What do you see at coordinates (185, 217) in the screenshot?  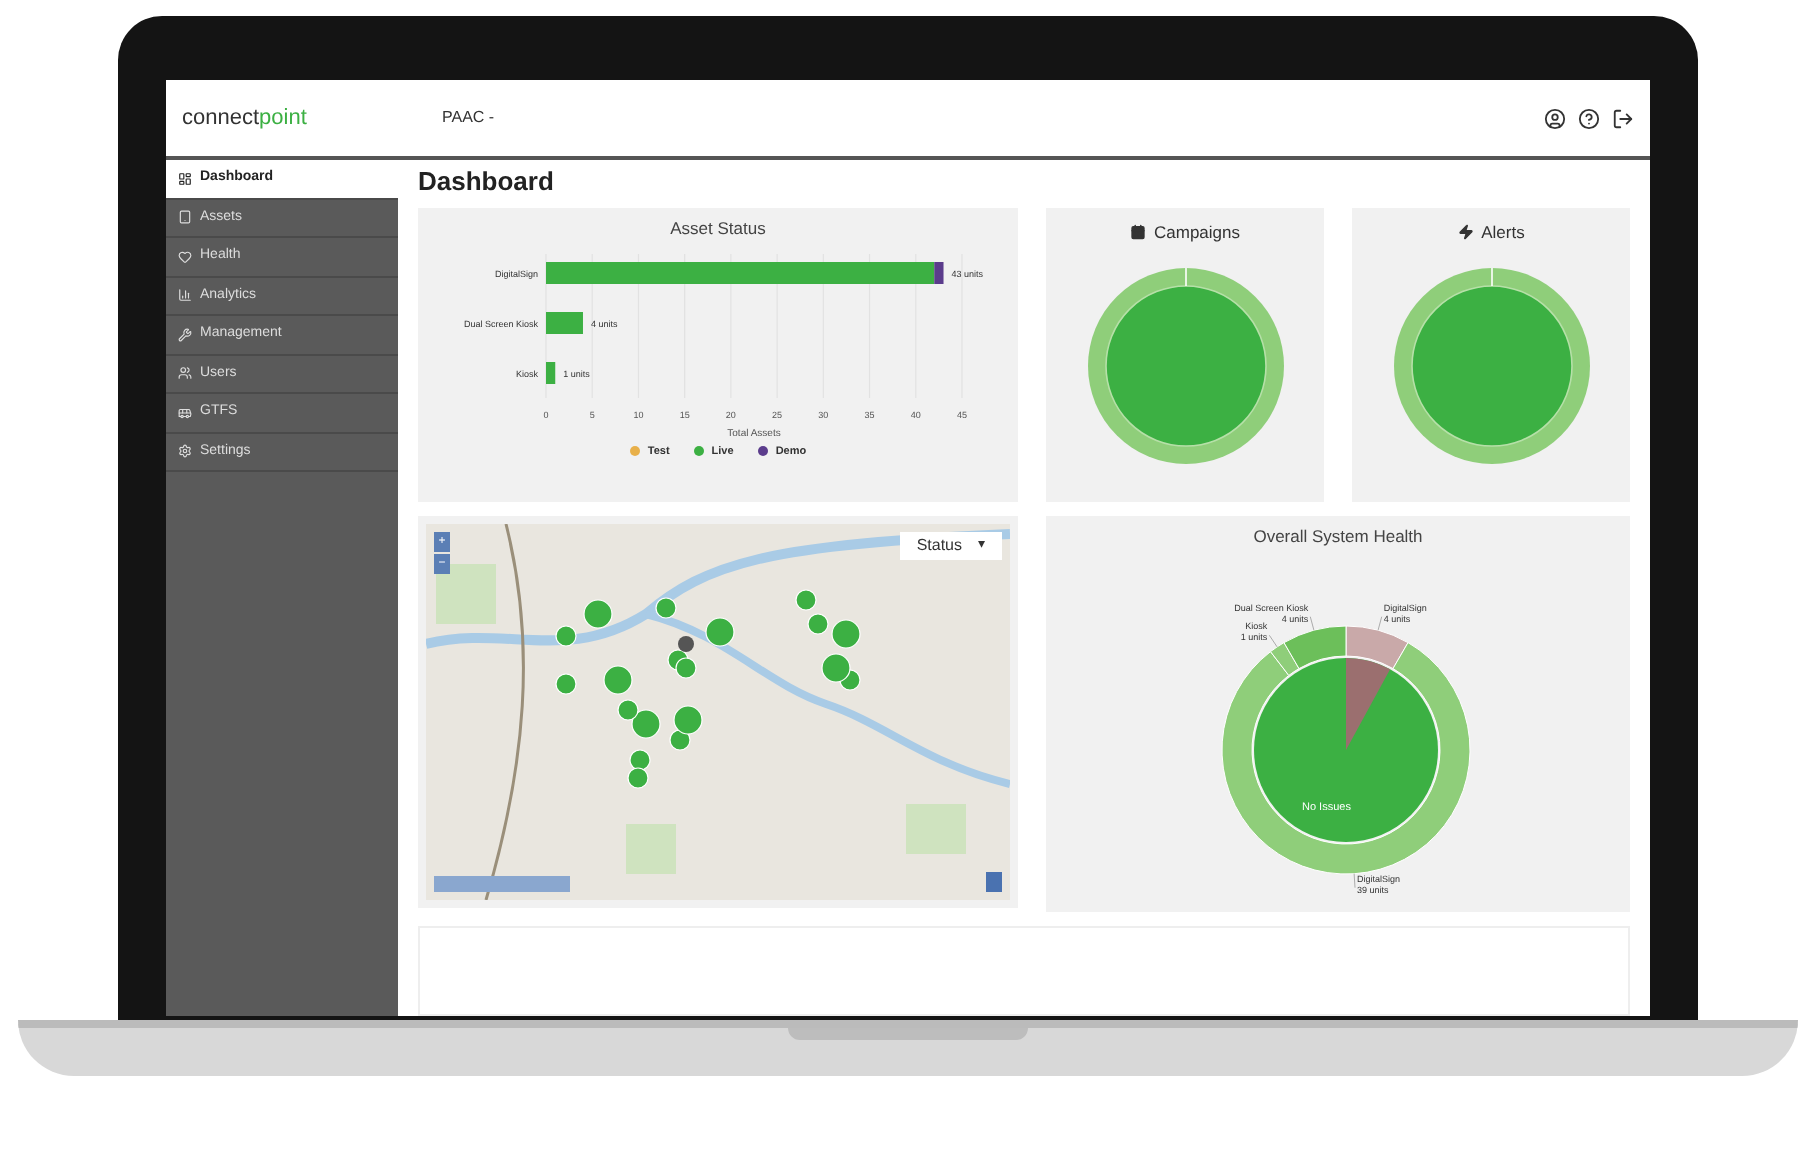 I see `tablet-icon` at bounding box center [185, 217].